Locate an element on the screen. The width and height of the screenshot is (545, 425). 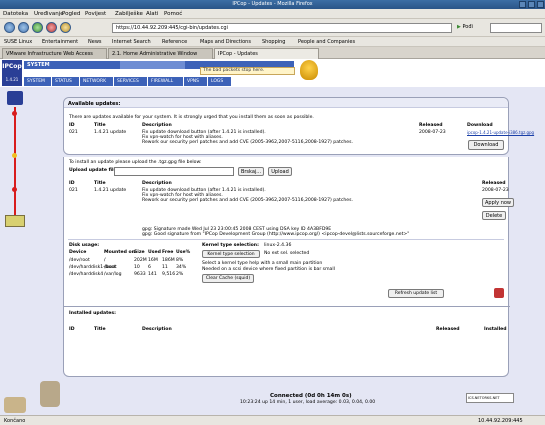
connection-status: Connected (0d 0h 14m 0s) is located at coordinates (311, 396).